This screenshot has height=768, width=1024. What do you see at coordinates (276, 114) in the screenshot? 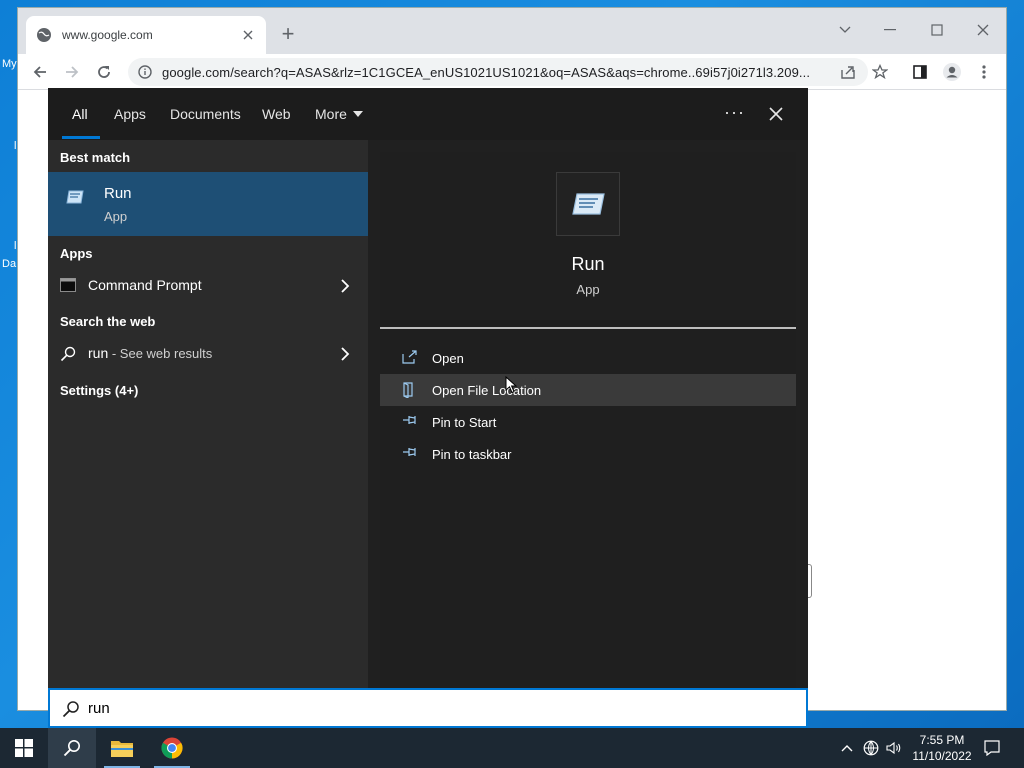
I see `tab-web: Web` at bounding box center [276, 114].